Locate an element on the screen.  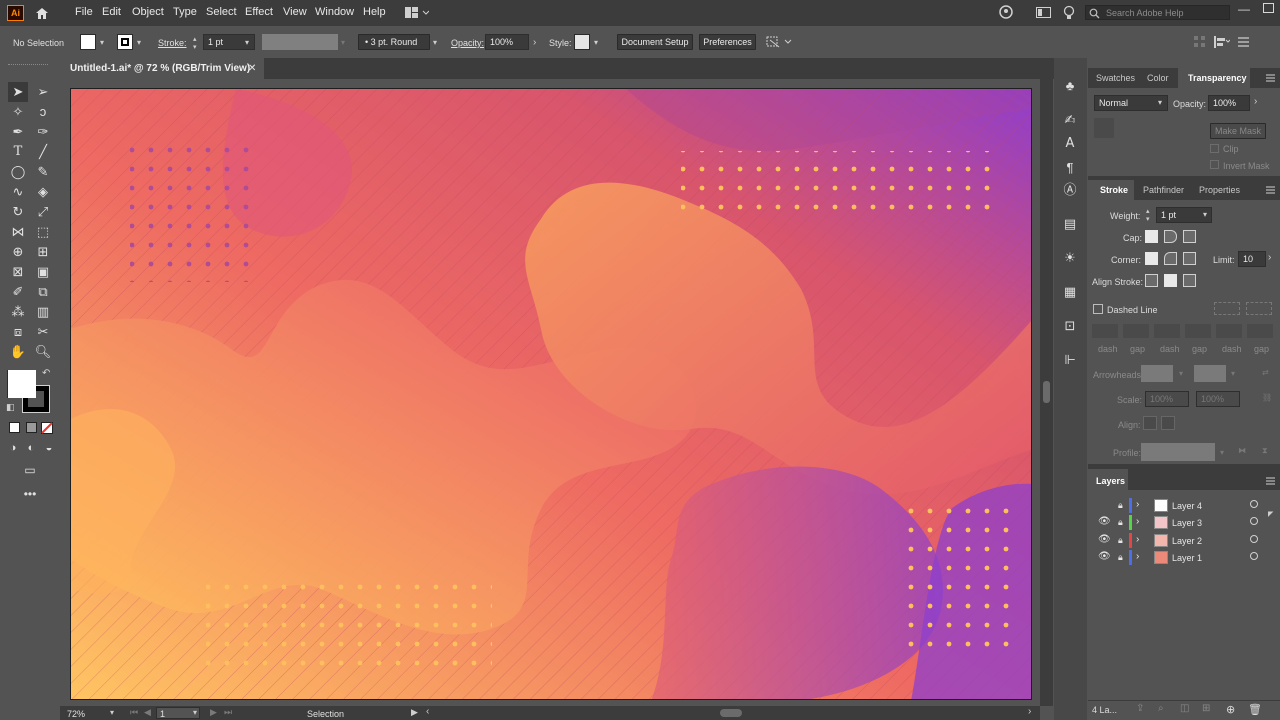
fill-dropdown-chevron: ▾ is located at coordinates (102, 42).